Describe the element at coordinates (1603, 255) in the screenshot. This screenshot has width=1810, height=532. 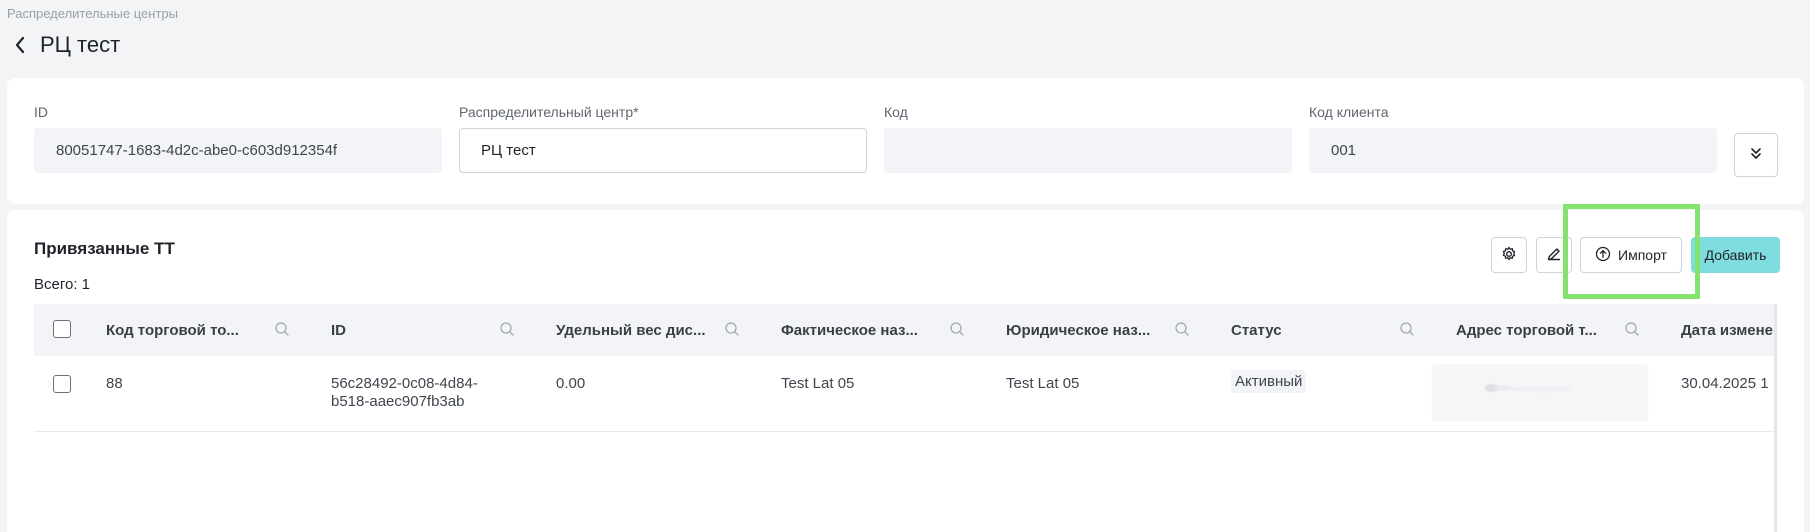
I see `upload-circle-icon` at that location.